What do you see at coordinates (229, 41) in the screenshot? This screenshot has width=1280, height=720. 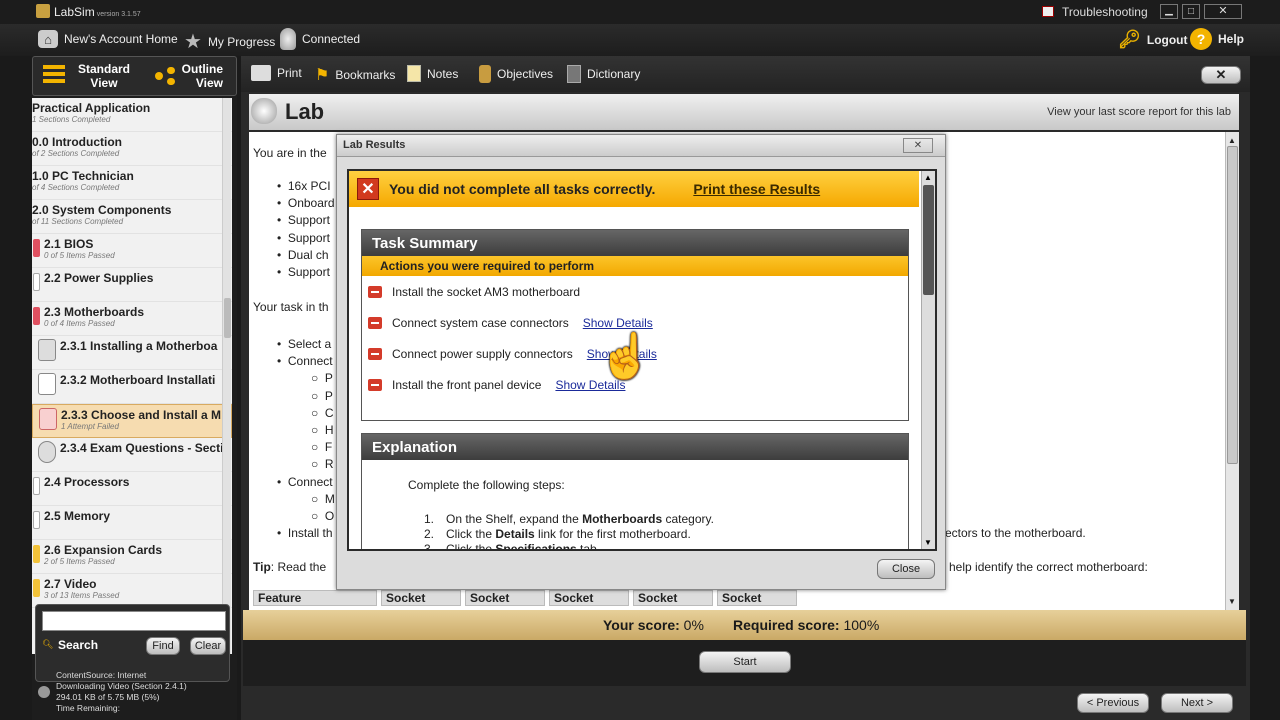 I see `my-progress-link: ★ My Progress` at bounding box center [229, 41].